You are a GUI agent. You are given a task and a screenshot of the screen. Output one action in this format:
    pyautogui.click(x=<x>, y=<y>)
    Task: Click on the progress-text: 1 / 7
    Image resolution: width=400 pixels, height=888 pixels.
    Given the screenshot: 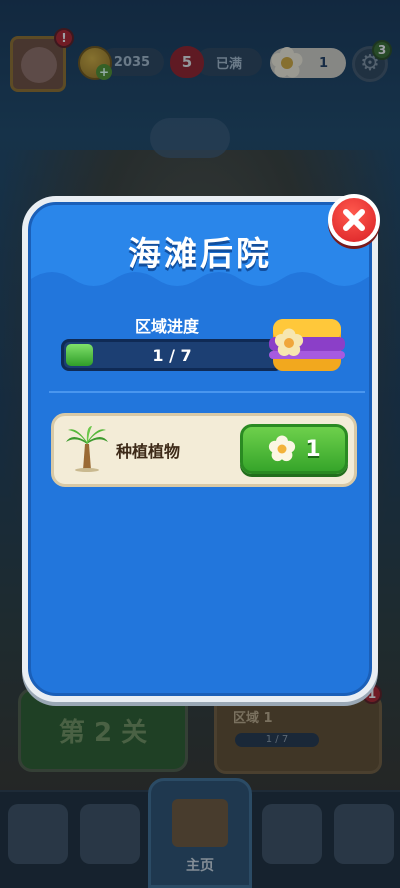 What is the action you would take?
    pyautogui.click(x=172, y=355)
    